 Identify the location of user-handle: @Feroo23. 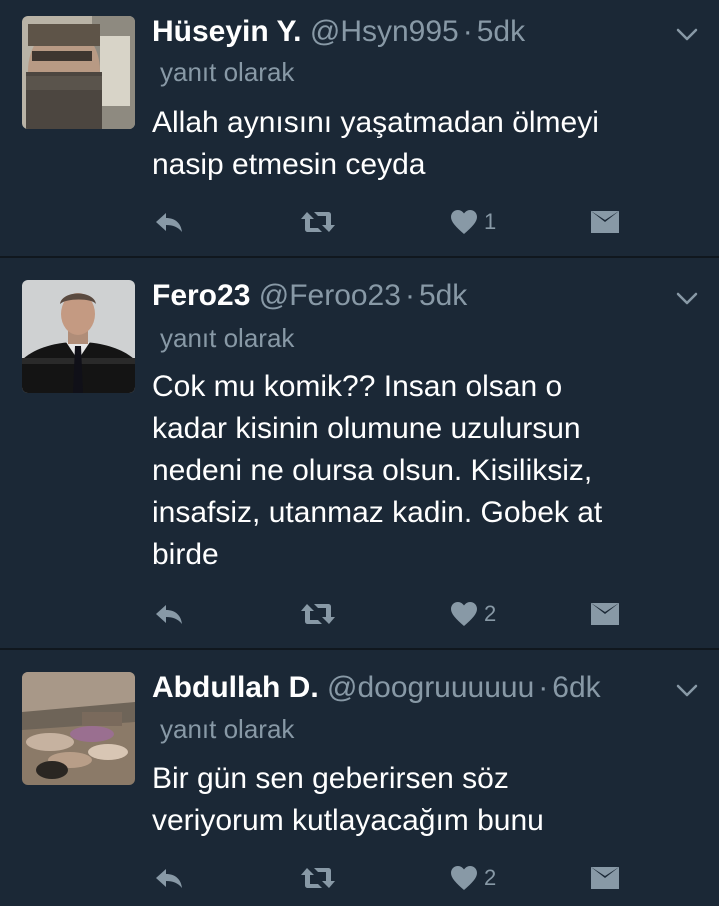
(330, 295).